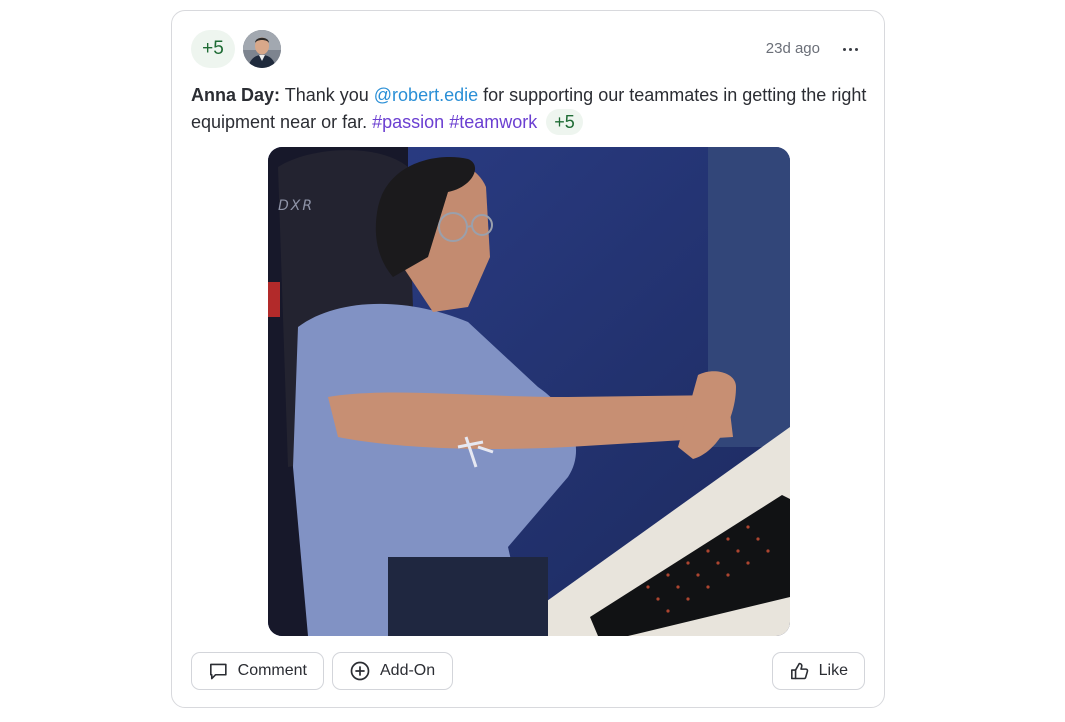 The width and height of the screenshot is (1065, 722). What do you see at coordinates (235, 95) in the screenshot?
I see `post-author: Anna Day:` at bounding box center [235, 95].